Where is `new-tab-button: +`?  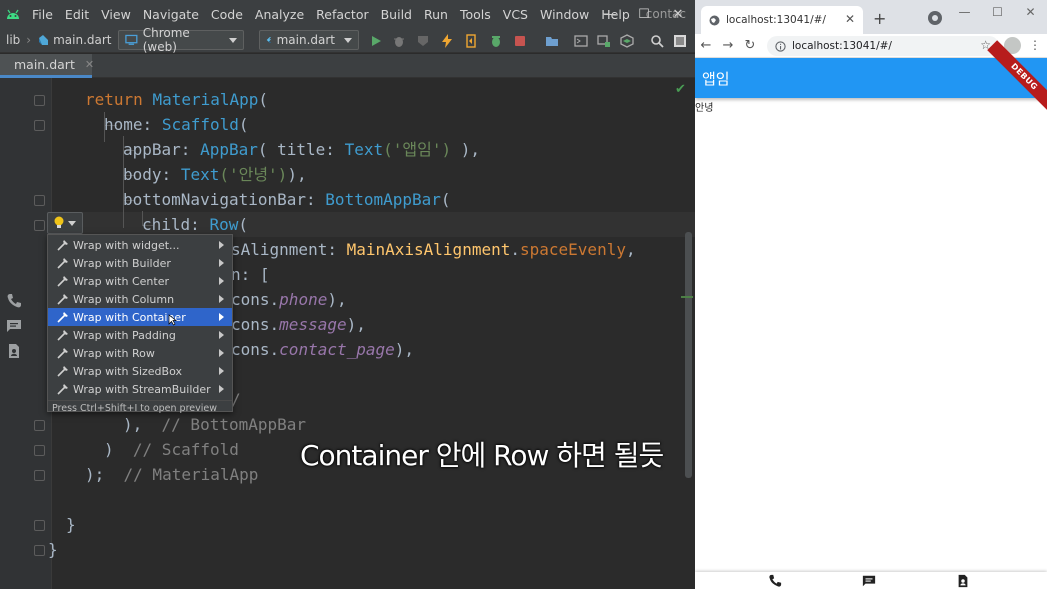
new-tab-button: + is located at coordinates (879, 18).